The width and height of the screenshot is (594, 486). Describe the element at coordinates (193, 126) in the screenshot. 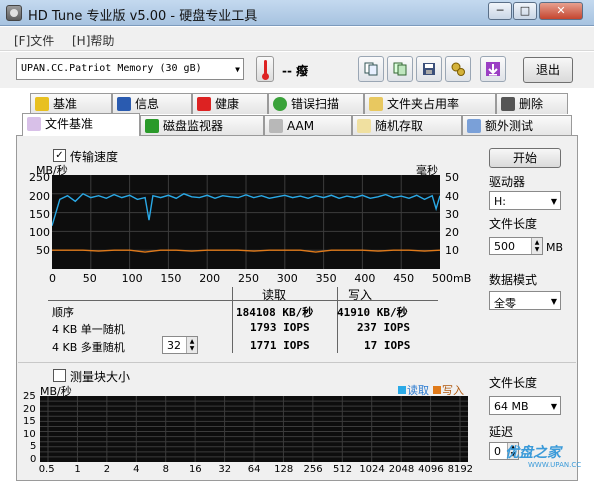

I see `tab-label: 磁盘监视器` at that location.